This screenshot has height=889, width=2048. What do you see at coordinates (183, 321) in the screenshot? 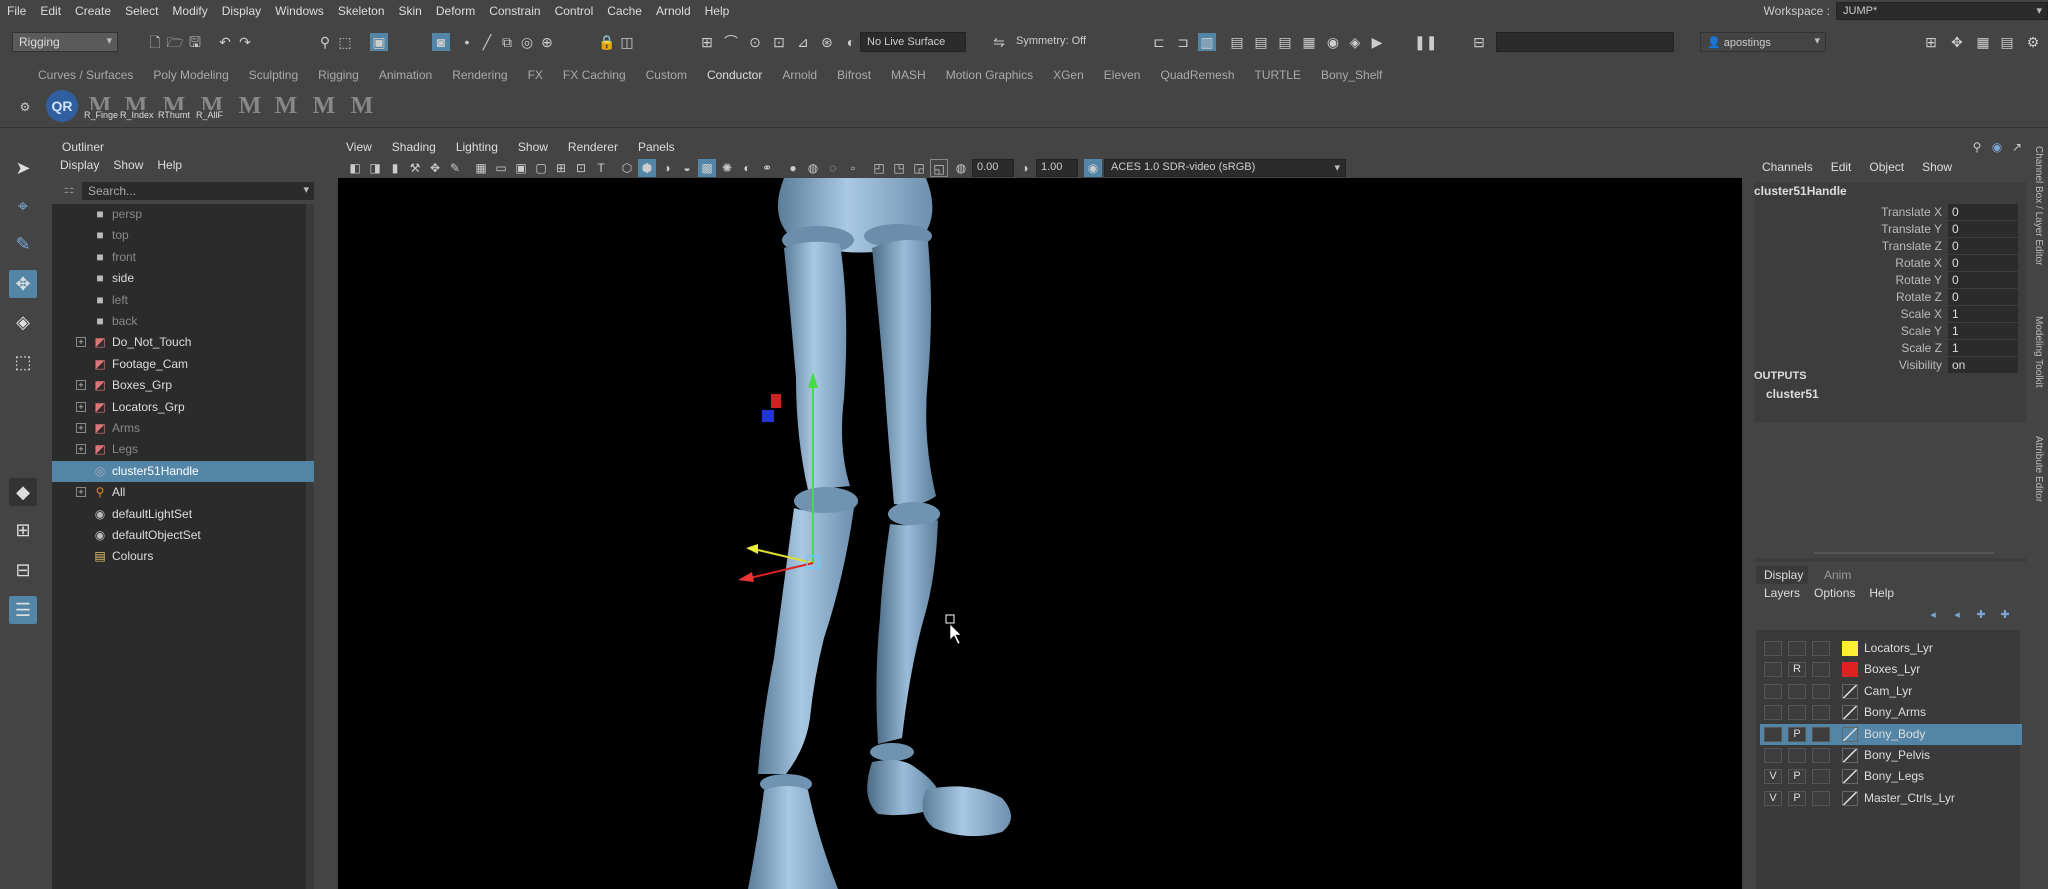
I see `outliner-item-back: ■ back` at bounding box center [183, 321].